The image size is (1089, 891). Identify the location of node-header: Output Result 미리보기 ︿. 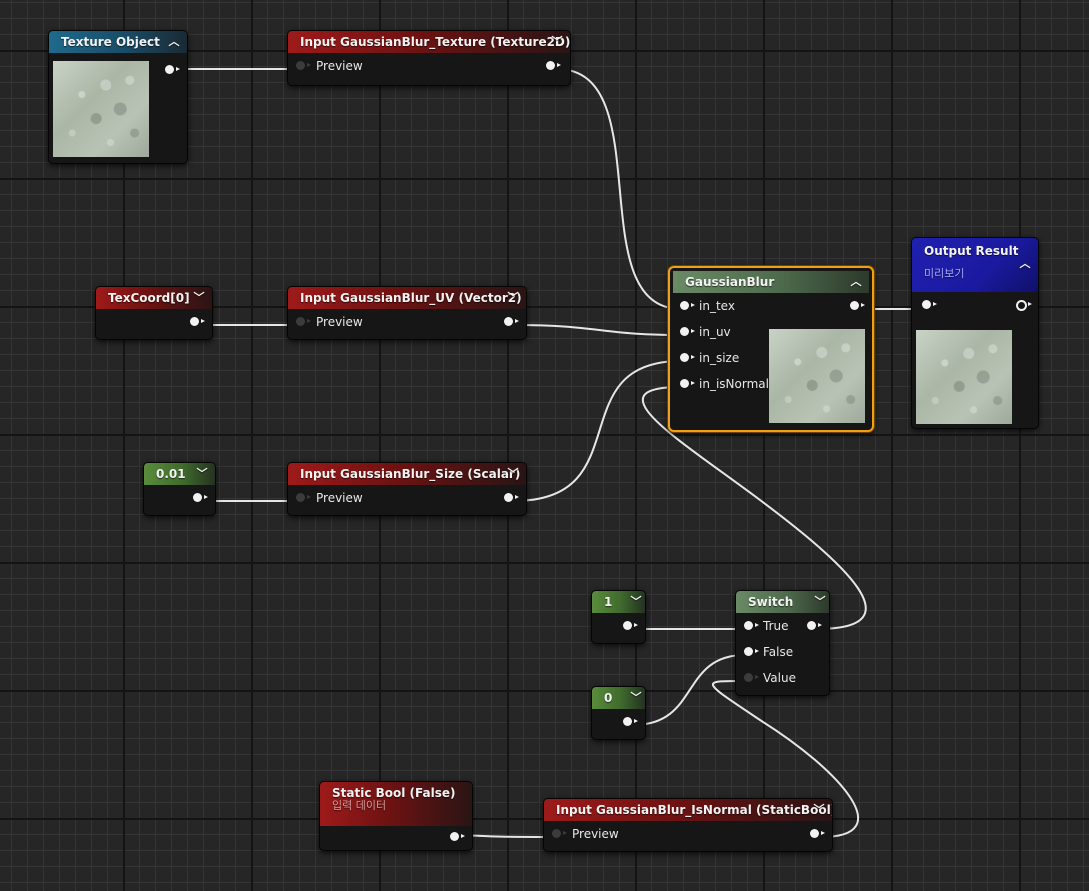
(975, 265).